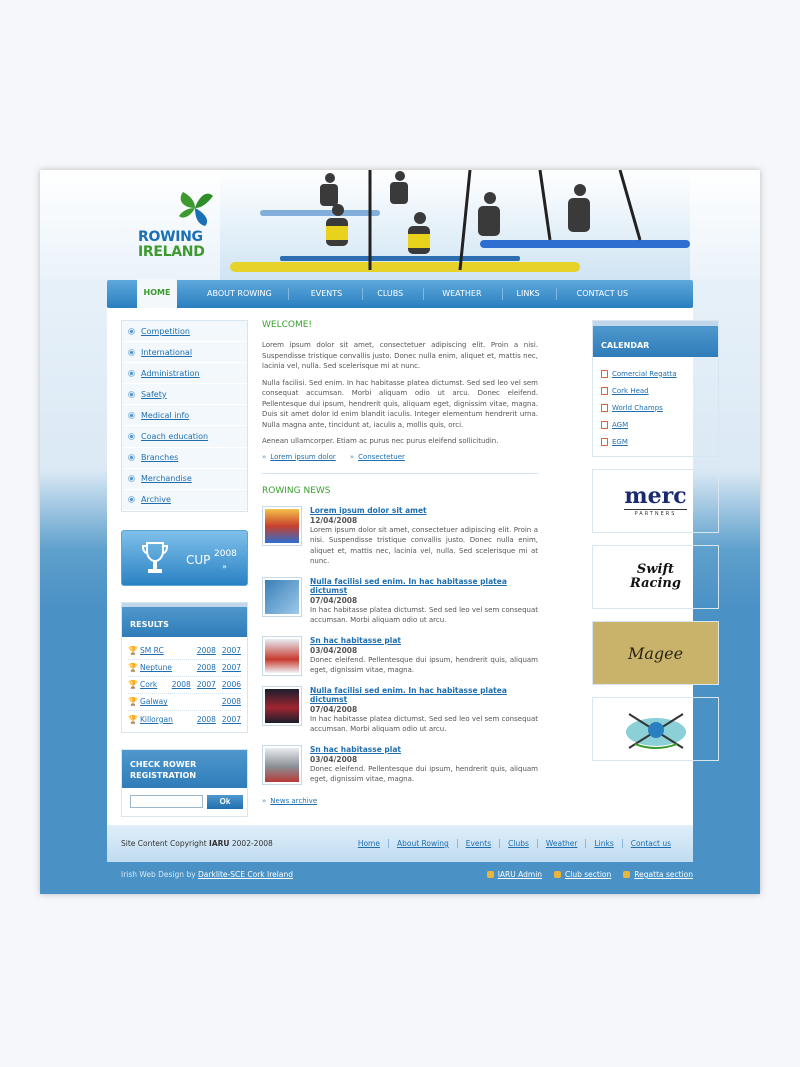 The image size is (800, 1067). I want to click on nav-events: EVENTS, so click(327, 294).